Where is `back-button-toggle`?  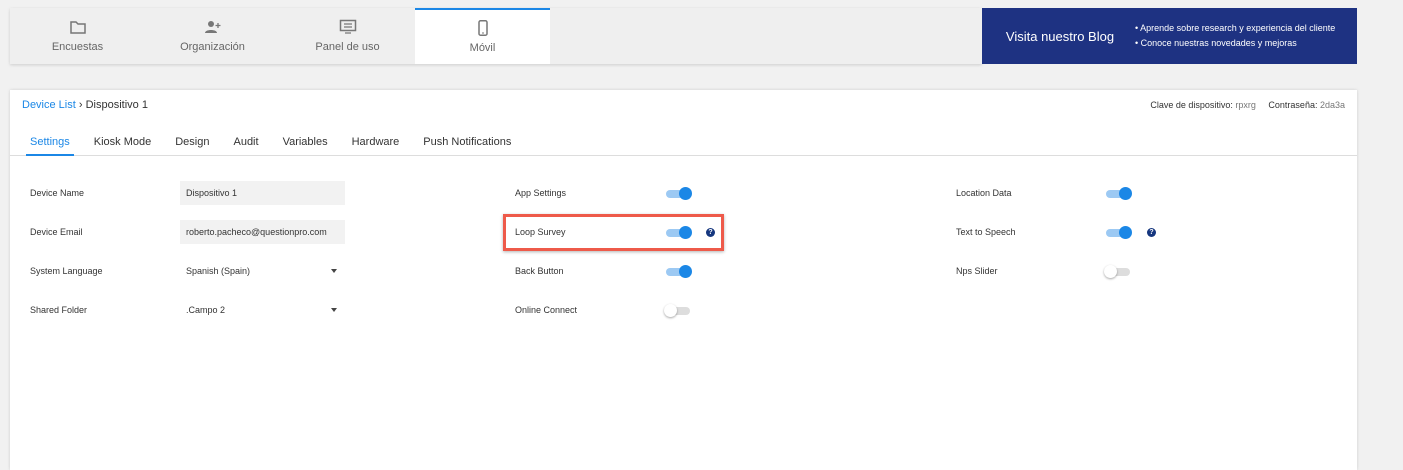 back-button-toggle is located at coordinates (679, 271).